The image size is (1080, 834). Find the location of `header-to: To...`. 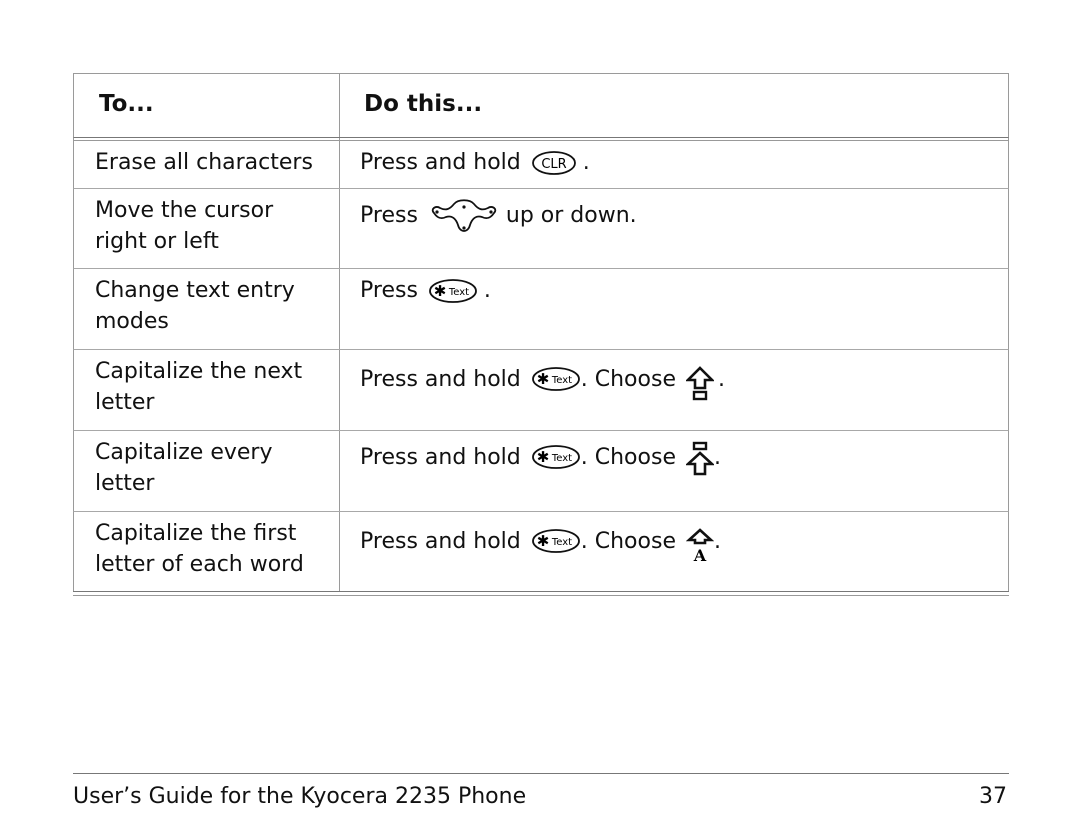

header-to: To... is located at coordinates (126, 104).